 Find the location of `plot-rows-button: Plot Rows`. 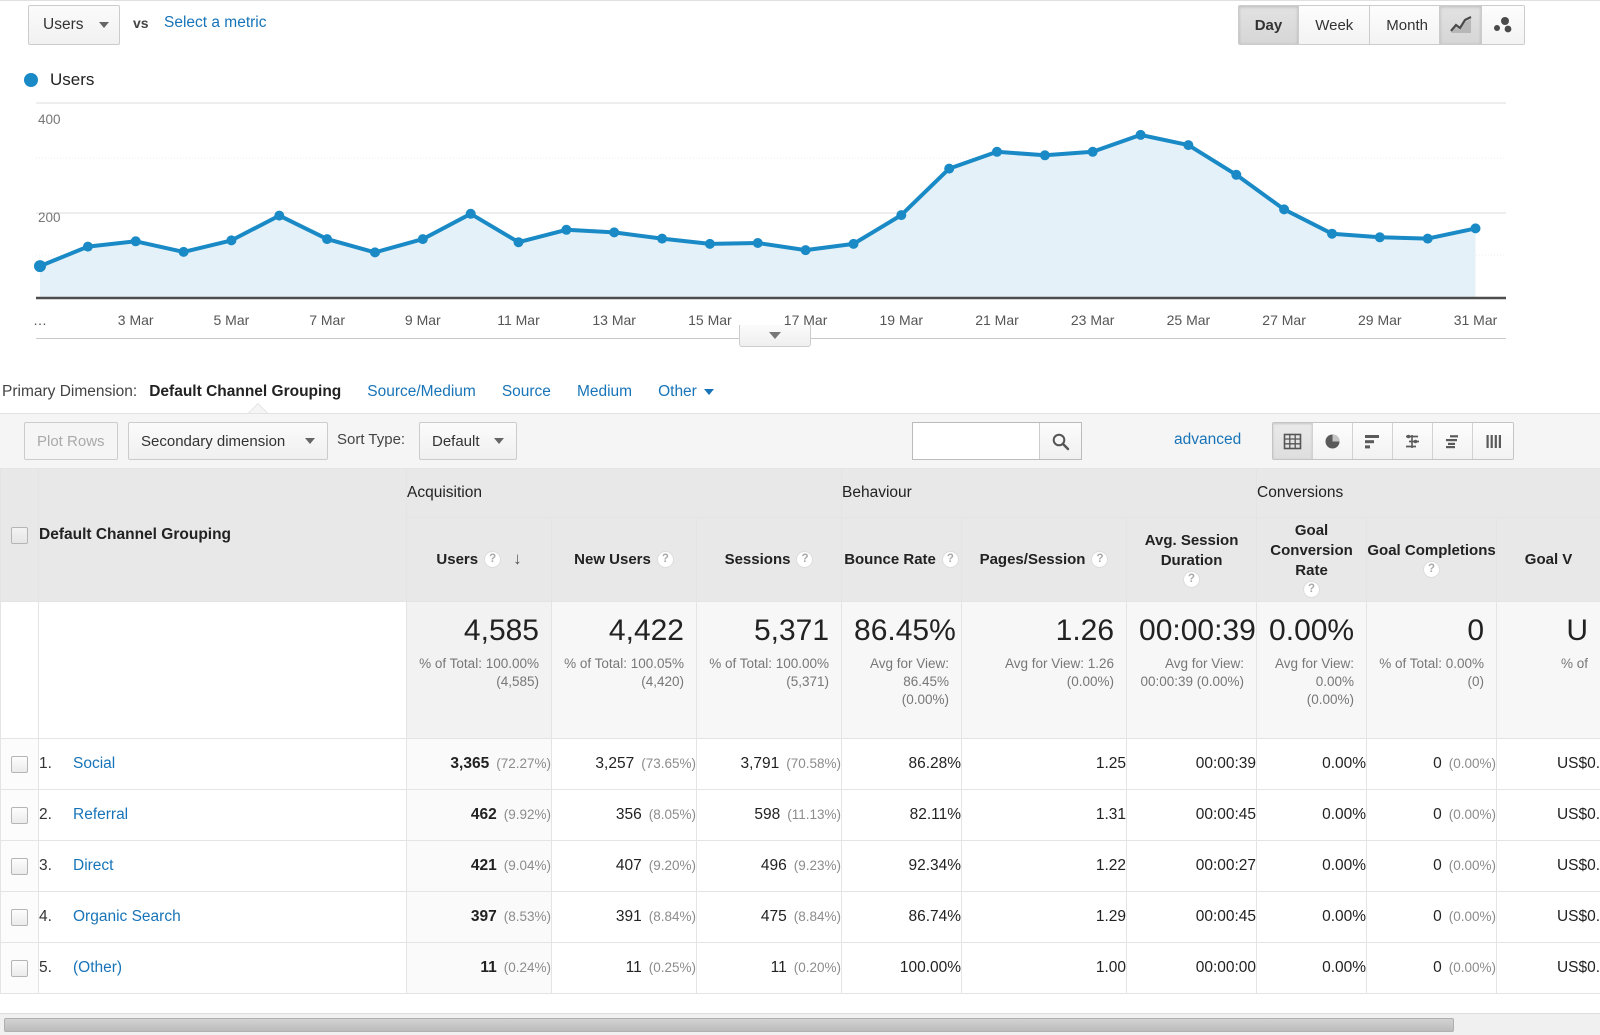

plot-rows-button: Plot Rows is located at coordinates (71, 441).